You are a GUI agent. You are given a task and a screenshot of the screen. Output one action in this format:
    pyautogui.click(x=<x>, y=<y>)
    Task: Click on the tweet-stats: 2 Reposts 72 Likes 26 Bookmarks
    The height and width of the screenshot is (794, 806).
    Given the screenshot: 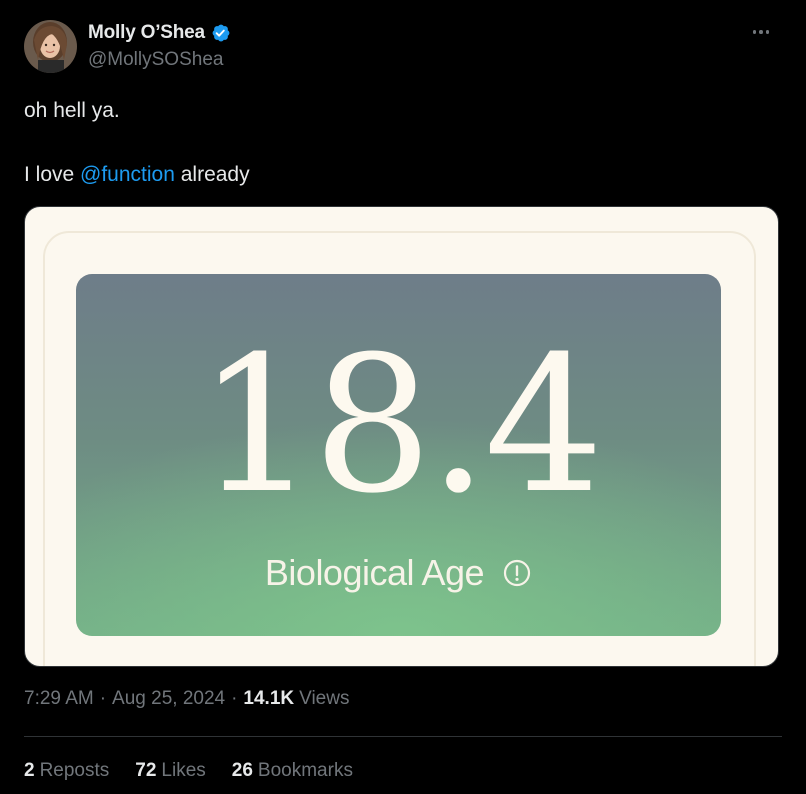 What is the action you would take?
    pyautogui.click(x=188, y=771)
    